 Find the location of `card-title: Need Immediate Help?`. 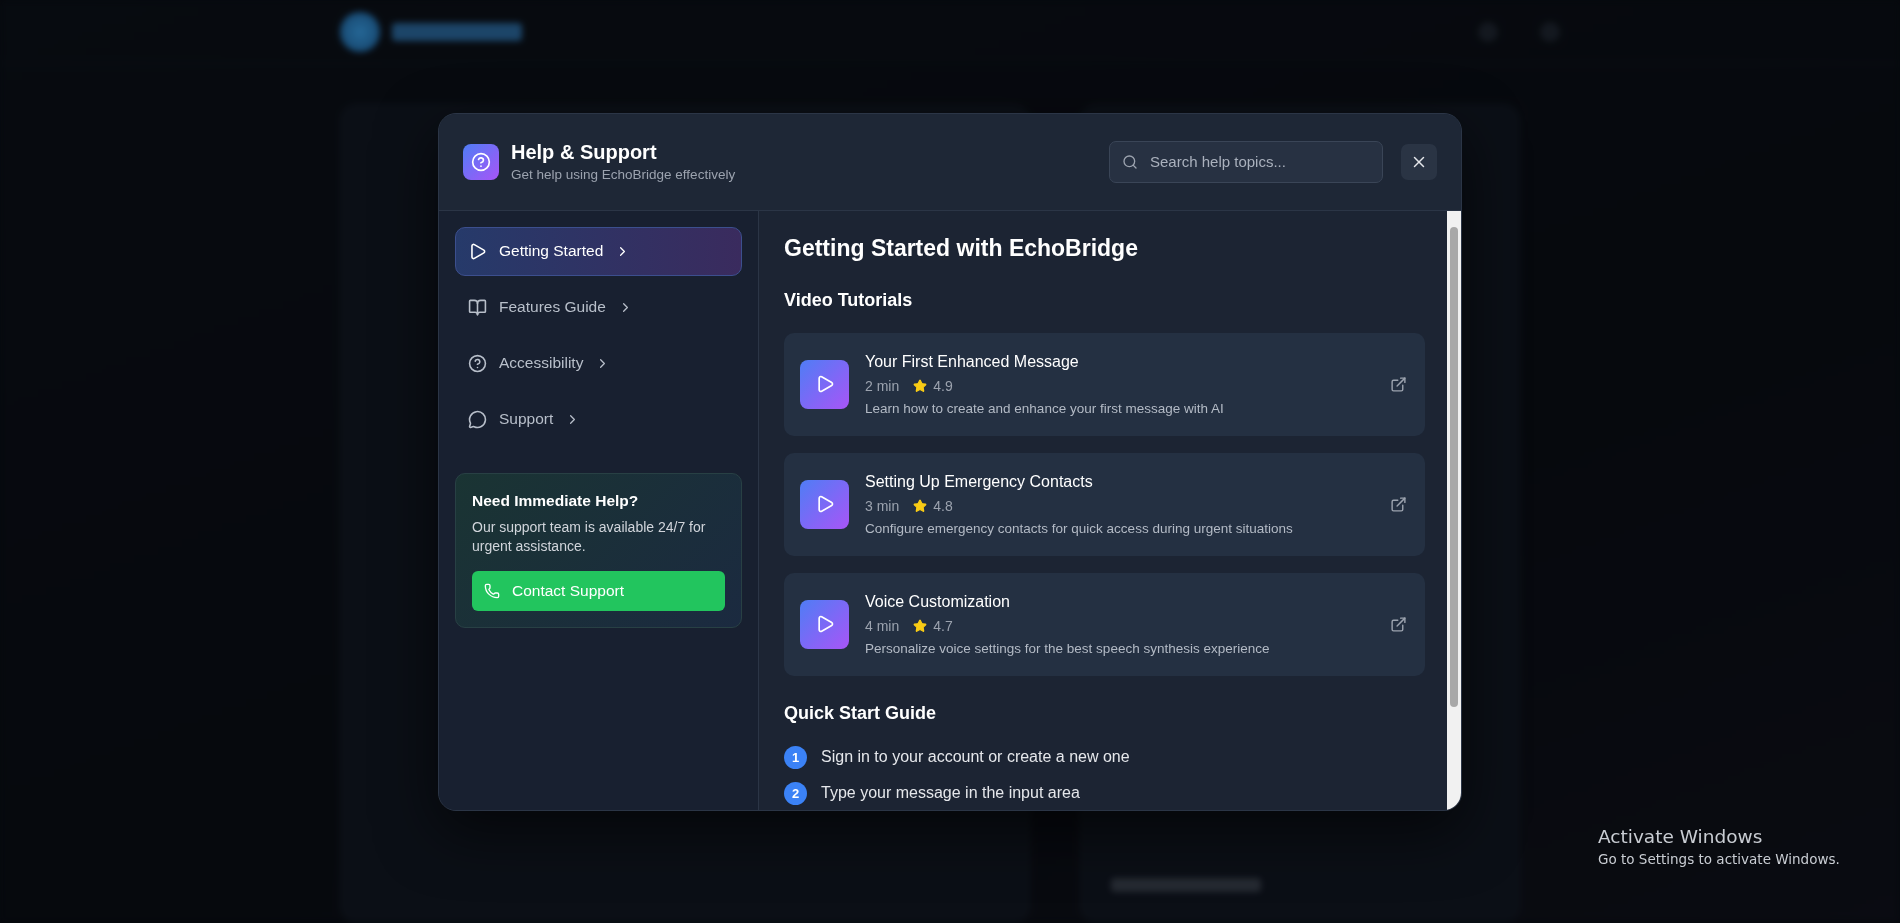

card-title: Need Immediate Help? is located at coordinates (556, 500).